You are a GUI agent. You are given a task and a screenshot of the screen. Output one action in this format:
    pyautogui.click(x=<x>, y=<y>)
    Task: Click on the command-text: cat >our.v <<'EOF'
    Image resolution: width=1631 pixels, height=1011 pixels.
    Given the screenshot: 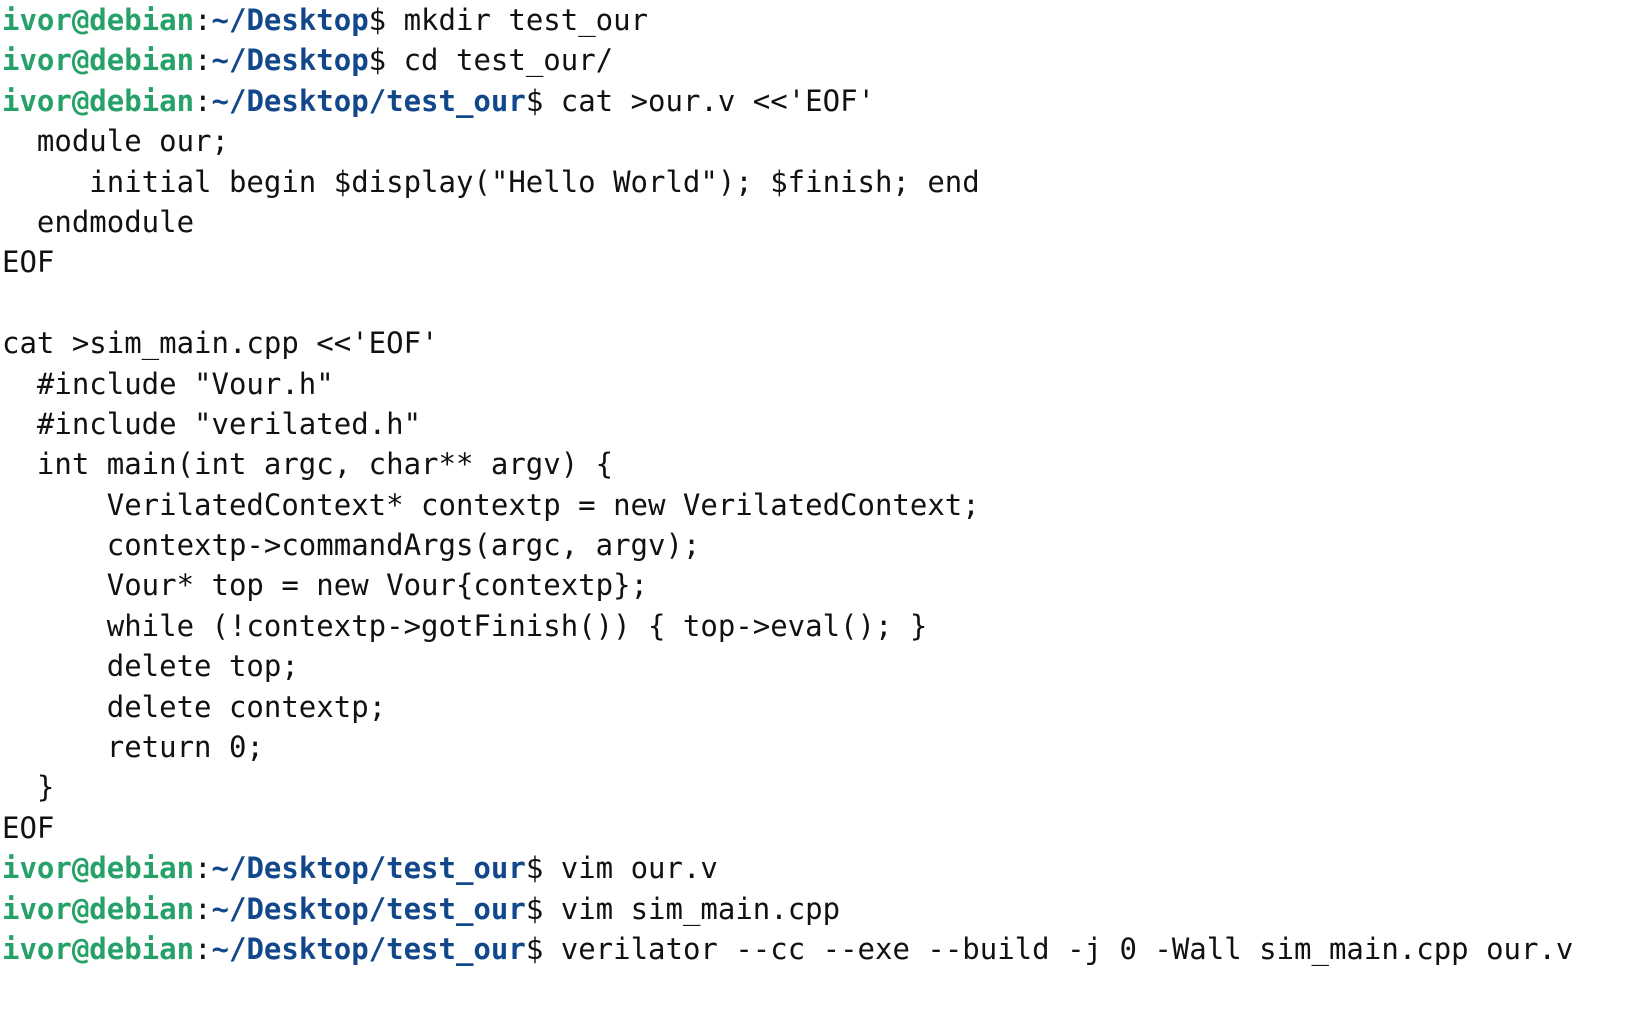 What is the action you would take?
    pyautogui.click(x=709, y=100)
    